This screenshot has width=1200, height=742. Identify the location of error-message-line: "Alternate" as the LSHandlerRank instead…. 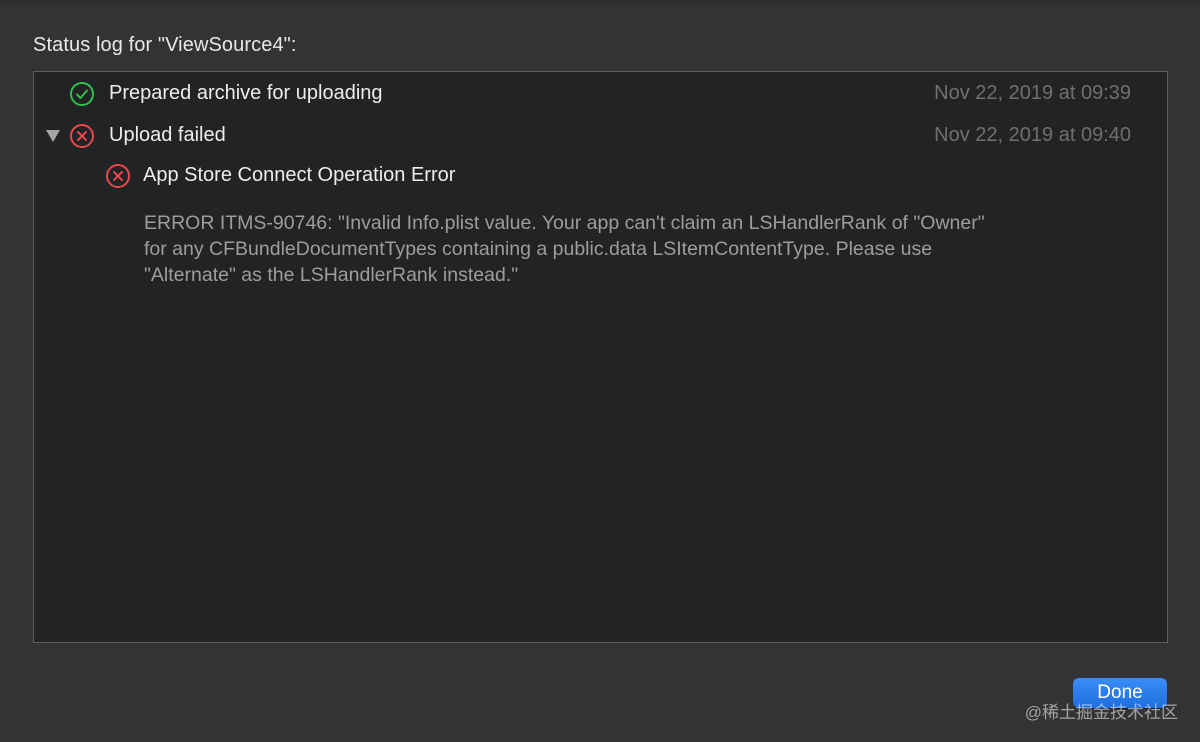
(331, 275).